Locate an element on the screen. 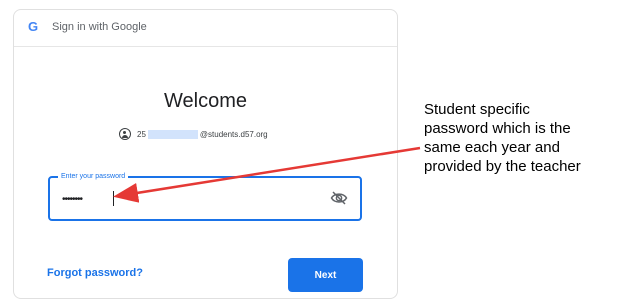 The width and height of the screenshot is (624, 299). next-button: Next is located at coordinates (325, 275).